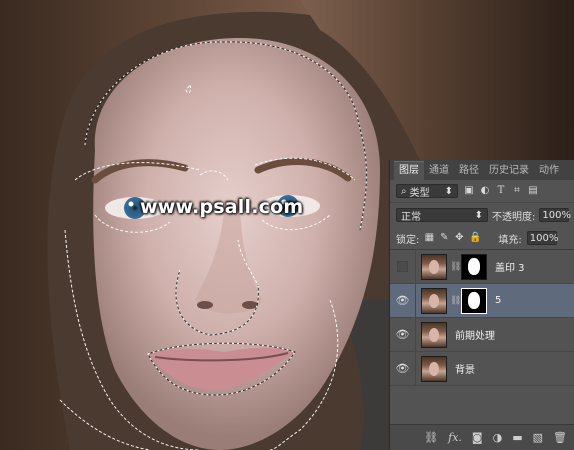 The width and height of the screenshot is (574, 450). I want to click on tab-history: 历史记录, so click(509, 171).